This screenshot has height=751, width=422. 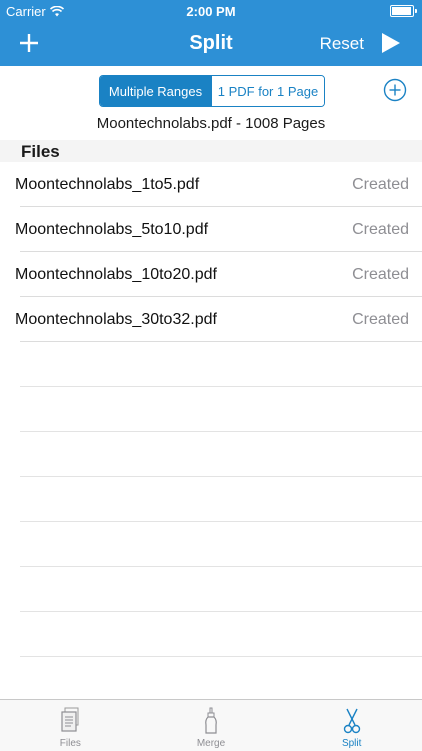 I want to click on segment-one-pdf-per-page: 1 PDF for 1 Page, so click(x=267, y=91).